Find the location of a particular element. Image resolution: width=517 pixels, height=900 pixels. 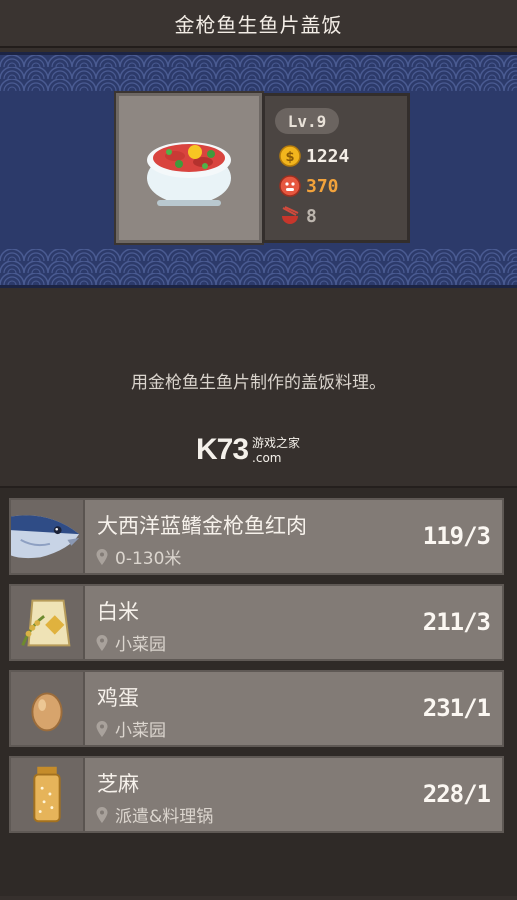

price-row: $ 1224 is located at coordinates (314, 156).